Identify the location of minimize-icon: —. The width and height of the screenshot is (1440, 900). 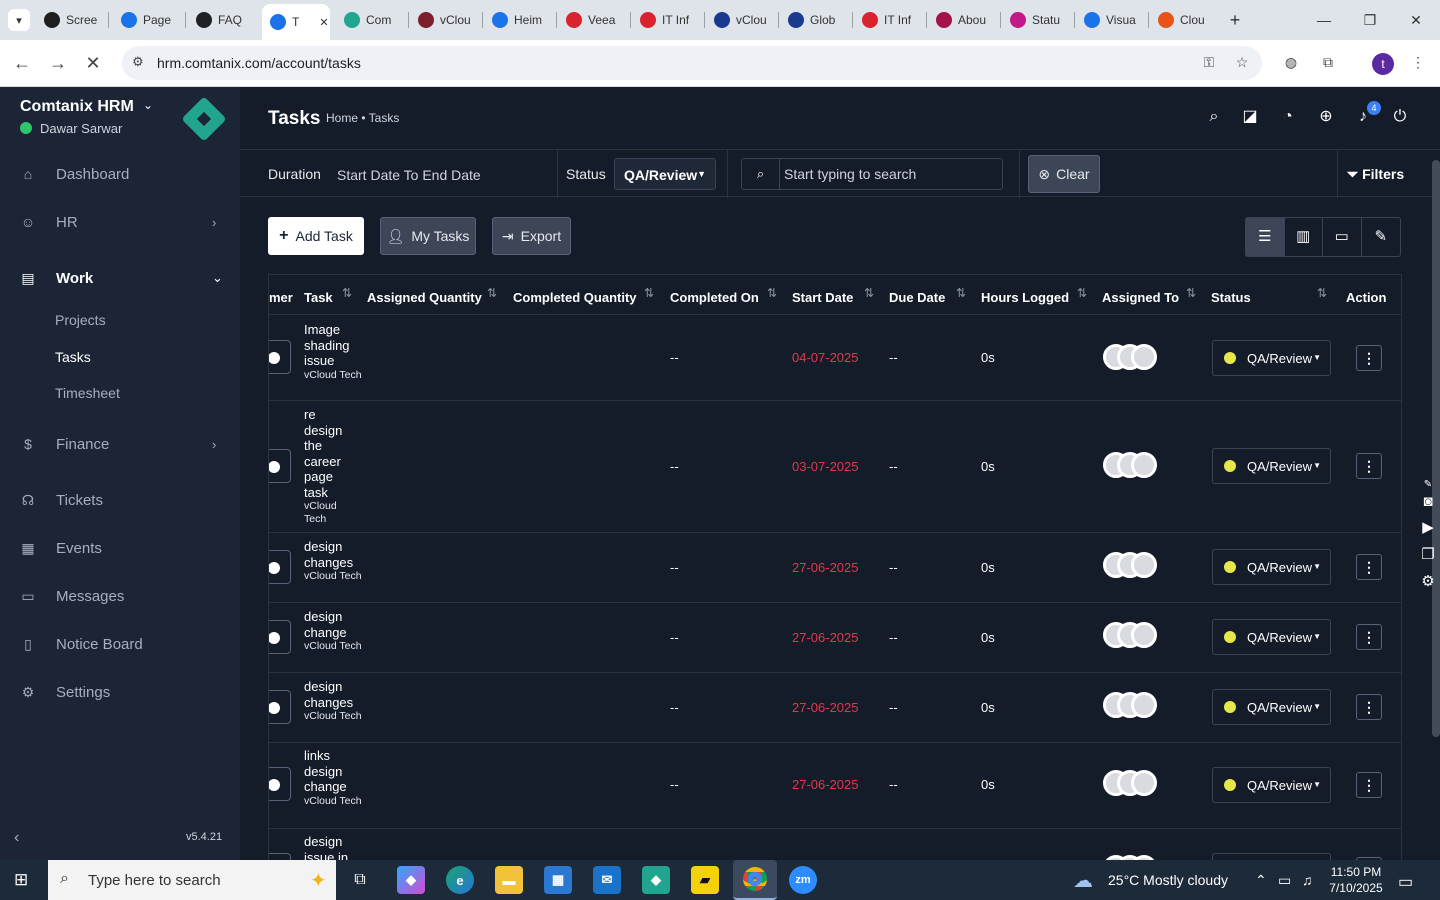
(1324, 20).